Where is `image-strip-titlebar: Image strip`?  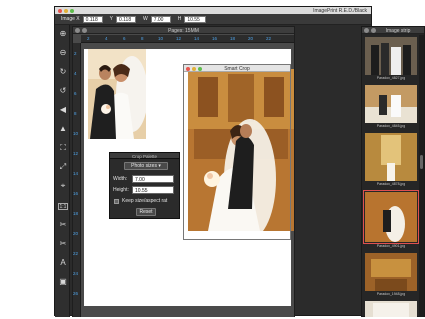
image-strip-titlebar: Image strip is located at coordinates (393, 30).